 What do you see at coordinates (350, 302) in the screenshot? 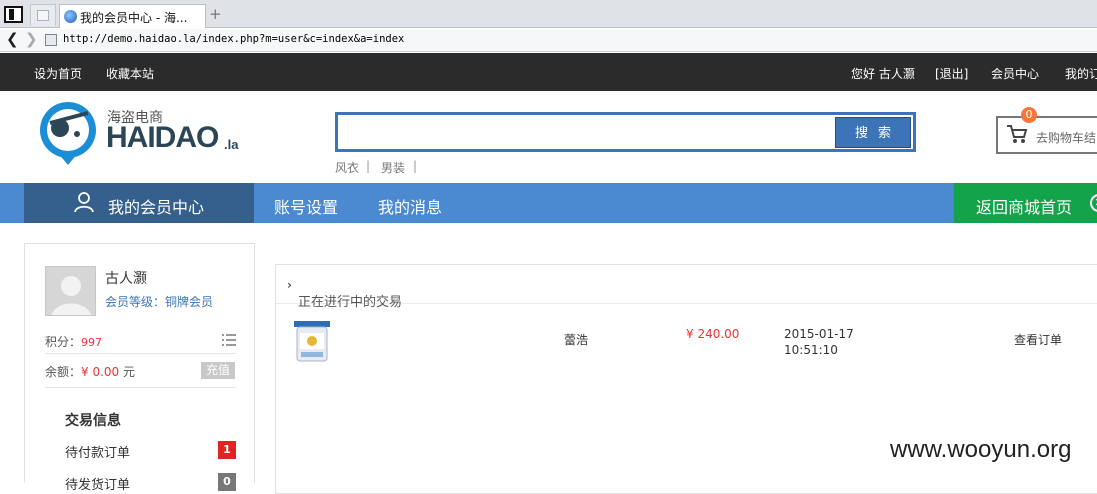
I see `active-orders-title-text: 正在进行中的交易` at bounding box center [350, 302].